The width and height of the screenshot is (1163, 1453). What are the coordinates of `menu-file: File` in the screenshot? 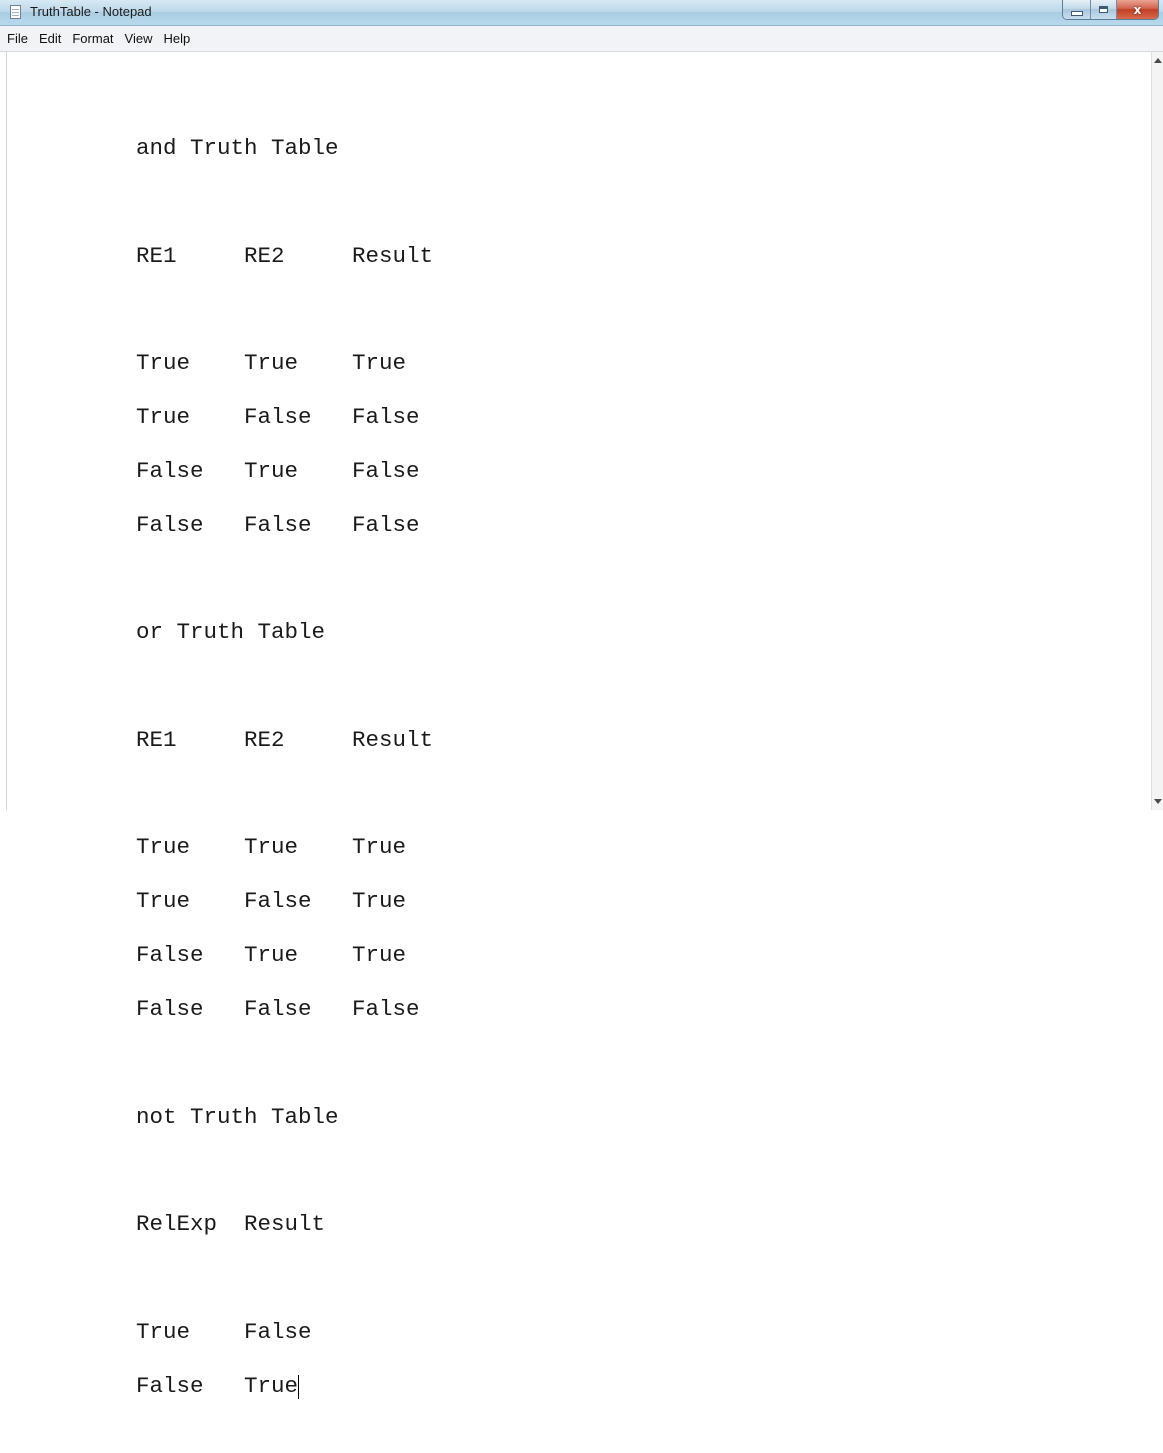 It's located at (17, 38).